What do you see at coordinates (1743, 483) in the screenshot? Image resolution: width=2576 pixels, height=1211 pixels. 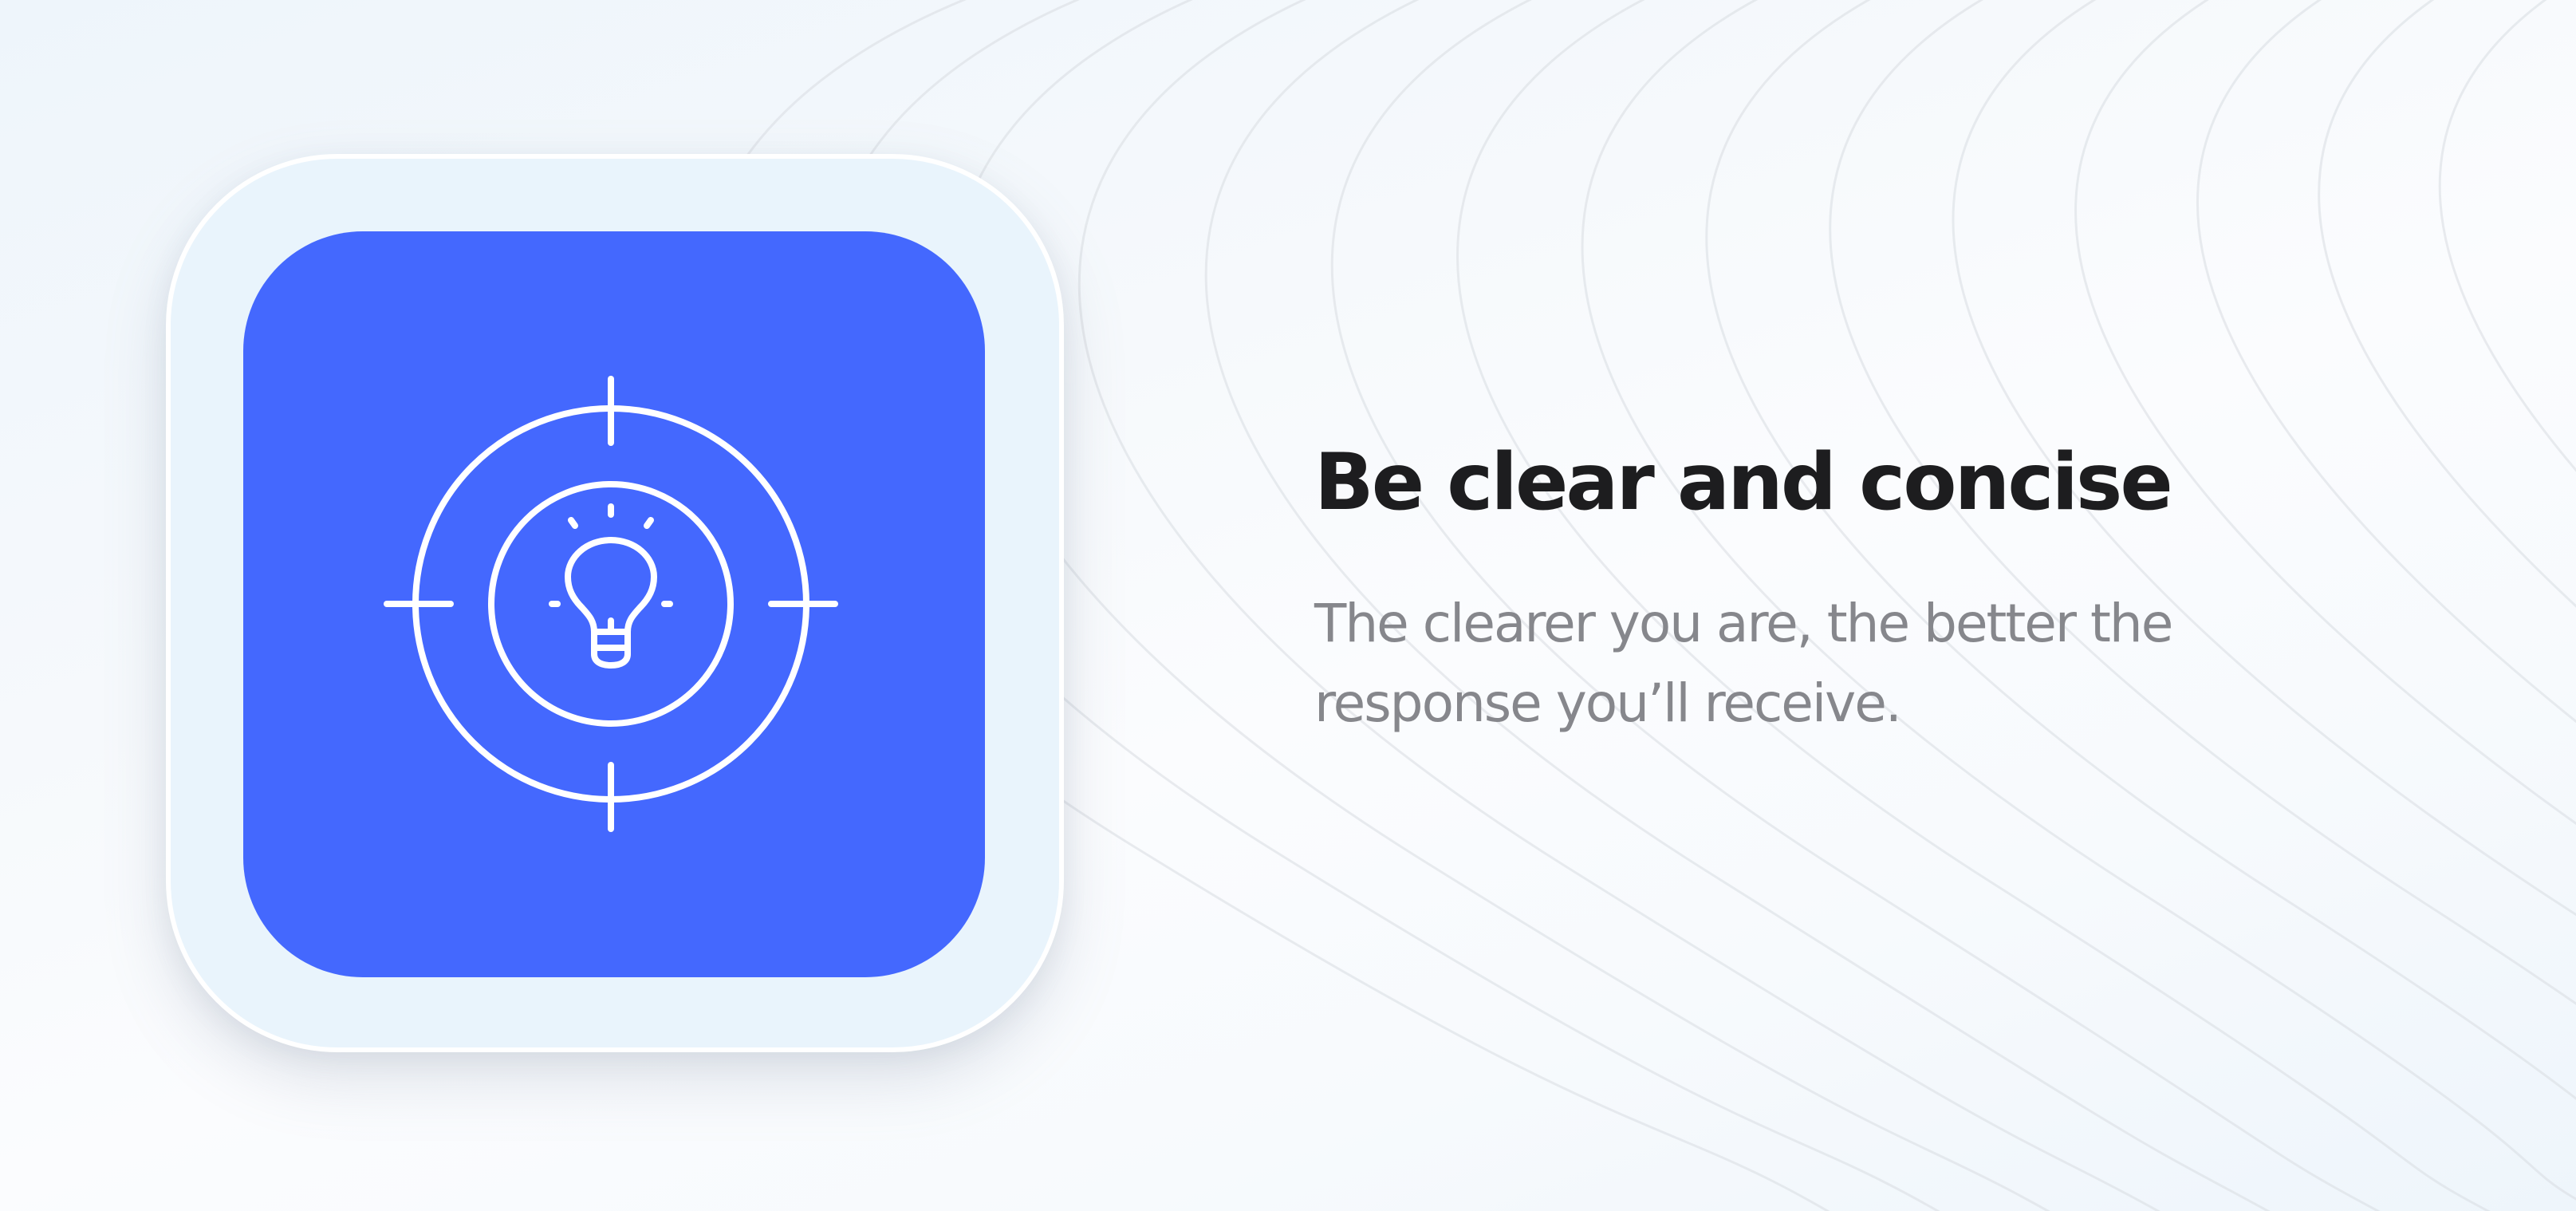 I see `page-title: Be clear and concise` at bounding box center [1743, 483].